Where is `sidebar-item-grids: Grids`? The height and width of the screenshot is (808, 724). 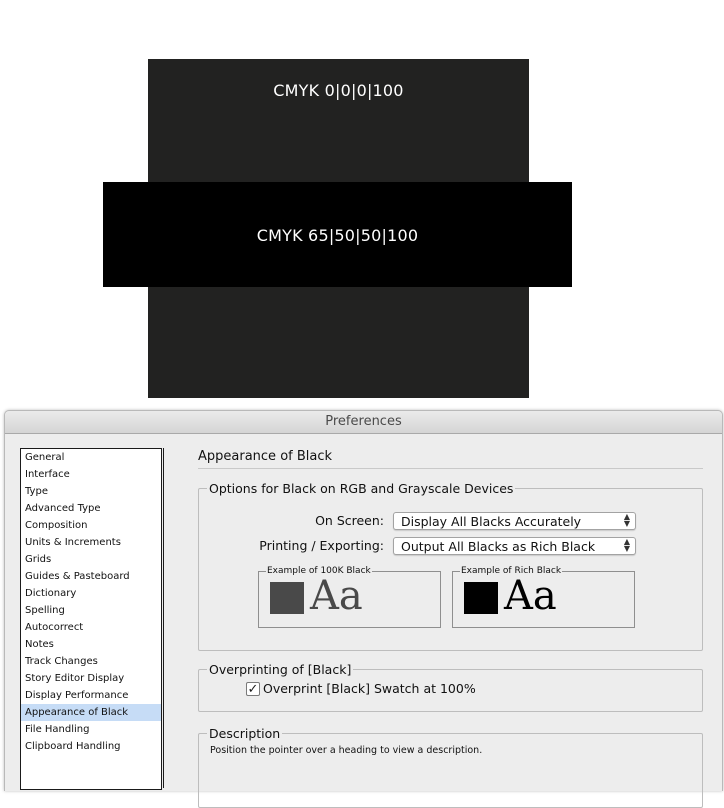
sidebar-item-grids: Grids is located at coordinates (91, 559).